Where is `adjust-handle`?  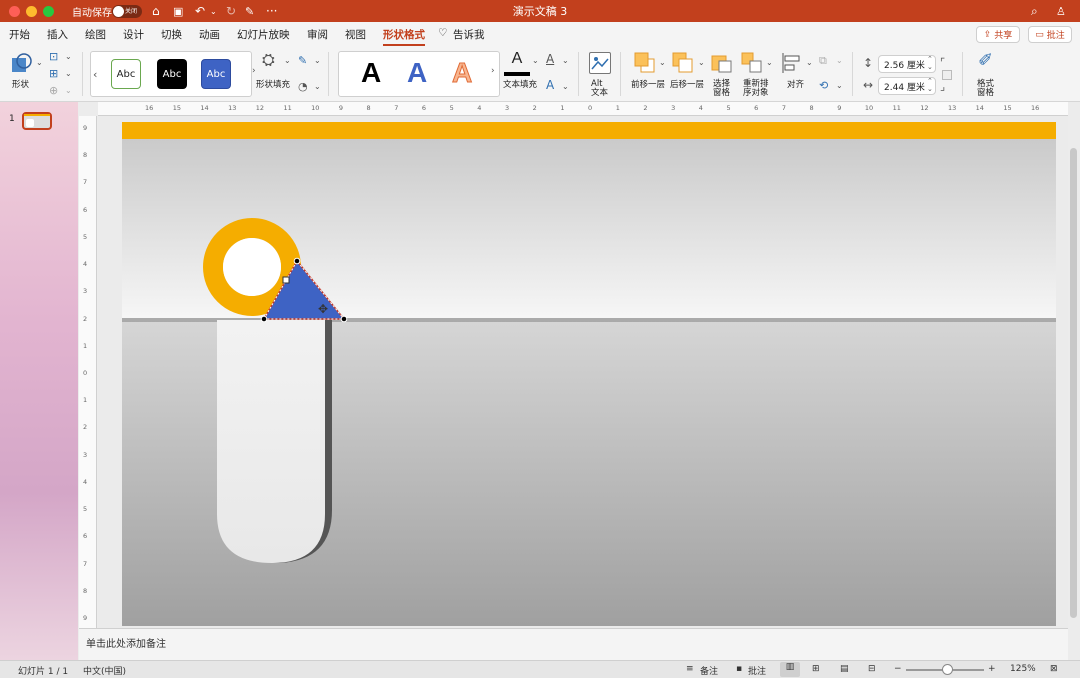 adjust-handle is located at coordinates (286, 280).